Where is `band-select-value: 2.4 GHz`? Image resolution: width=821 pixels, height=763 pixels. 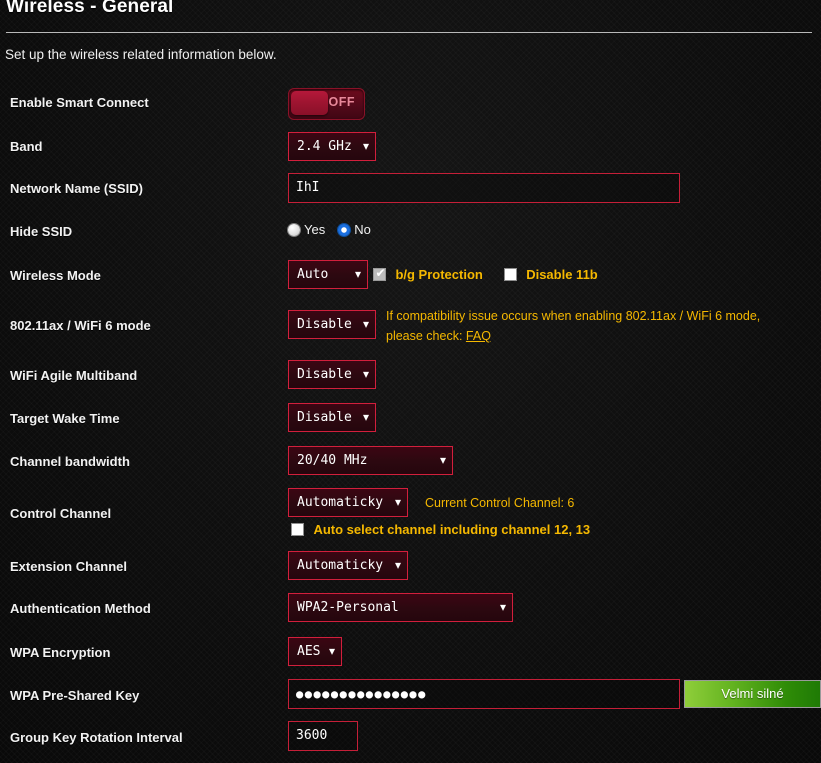 band-select-value: 2.4 GHz is located at coordinates (324, 146).